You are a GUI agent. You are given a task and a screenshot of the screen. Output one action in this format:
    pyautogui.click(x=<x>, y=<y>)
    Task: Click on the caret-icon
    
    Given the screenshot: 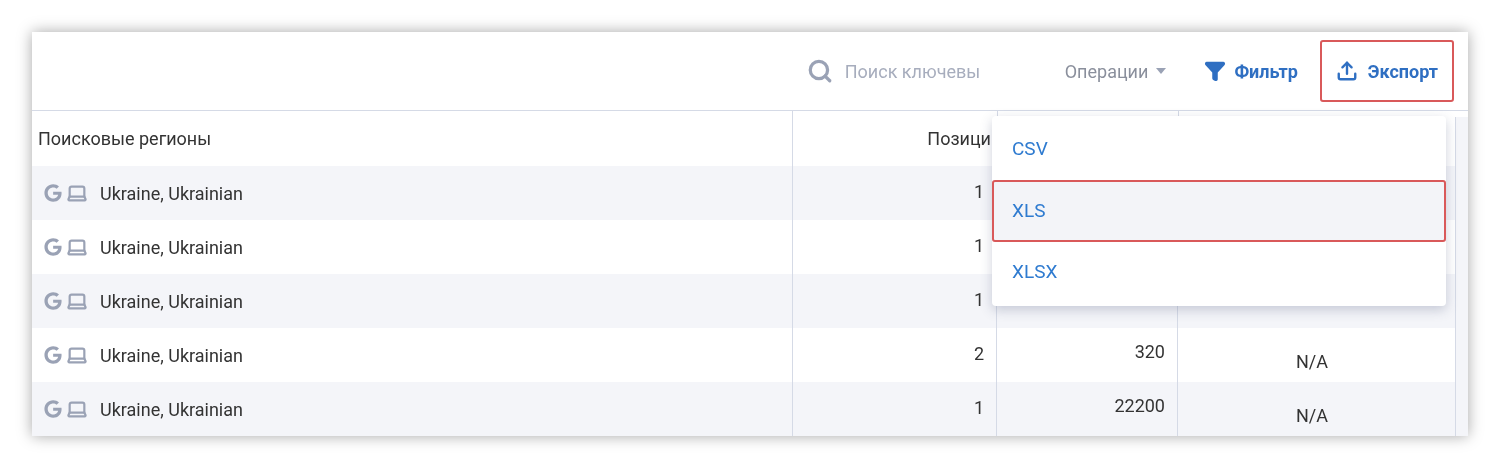 What is the action you would take?
    pyautogui.click(x=1161, y=71)
    